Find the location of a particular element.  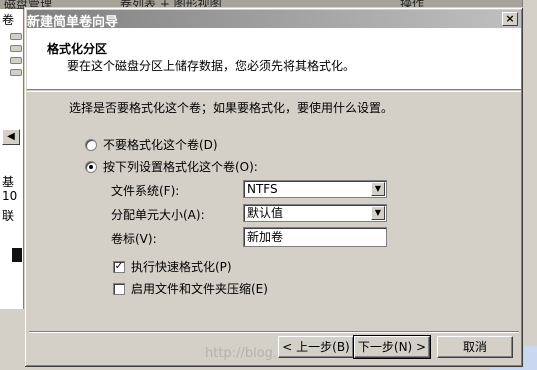

page-subtitle: 要在这个磁盘分区上储存数据，您必须先将其格式化。 is located at coordinates (211, 66).